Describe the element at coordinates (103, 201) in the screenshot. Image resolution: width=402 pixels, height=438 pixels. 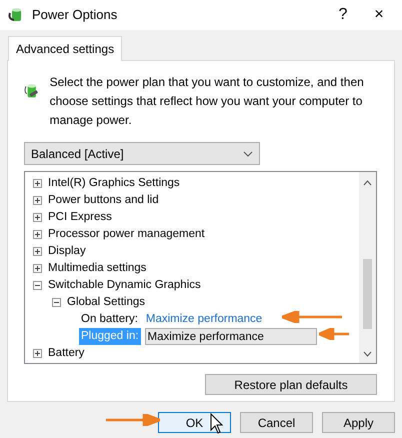
I see `tree-item: Power buttons and lid` at that location.